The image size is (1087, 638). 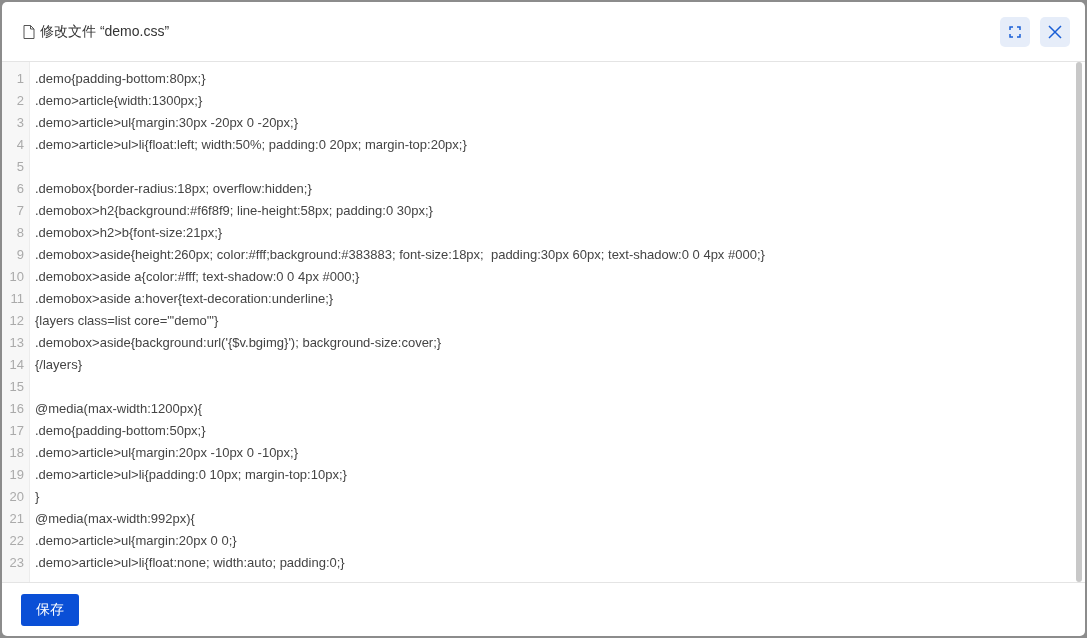 I want to click on line-number: 6, so click(x=19, y=188).